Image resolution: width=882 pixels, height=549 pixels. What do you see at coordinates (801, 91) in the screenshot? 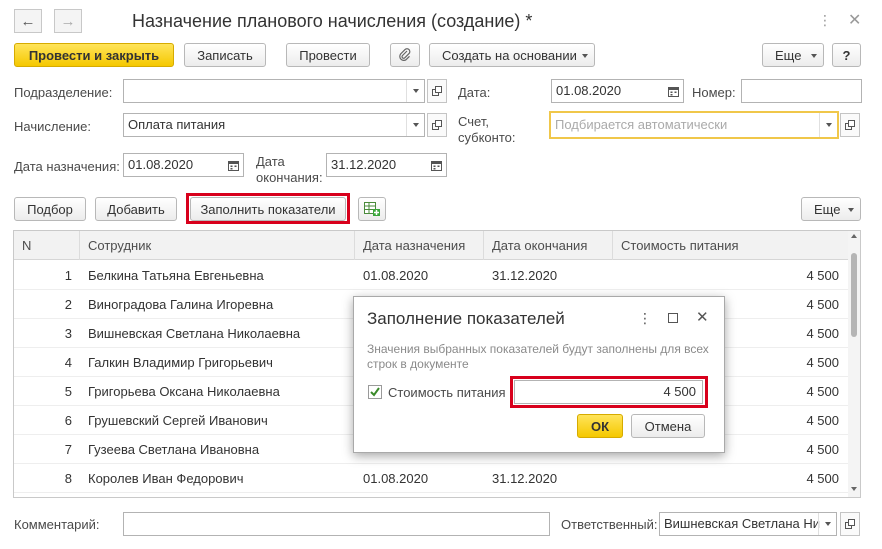
I see `number-field` at bounding box center [801, 91].